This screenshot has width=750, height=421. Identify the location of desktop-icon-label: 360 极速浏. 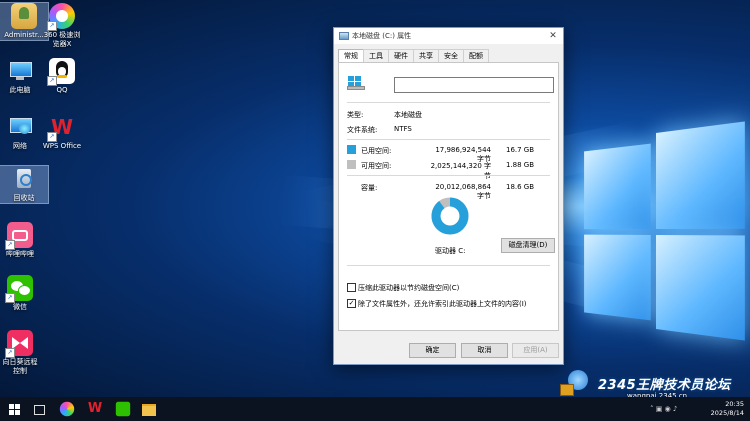
(62, 35).